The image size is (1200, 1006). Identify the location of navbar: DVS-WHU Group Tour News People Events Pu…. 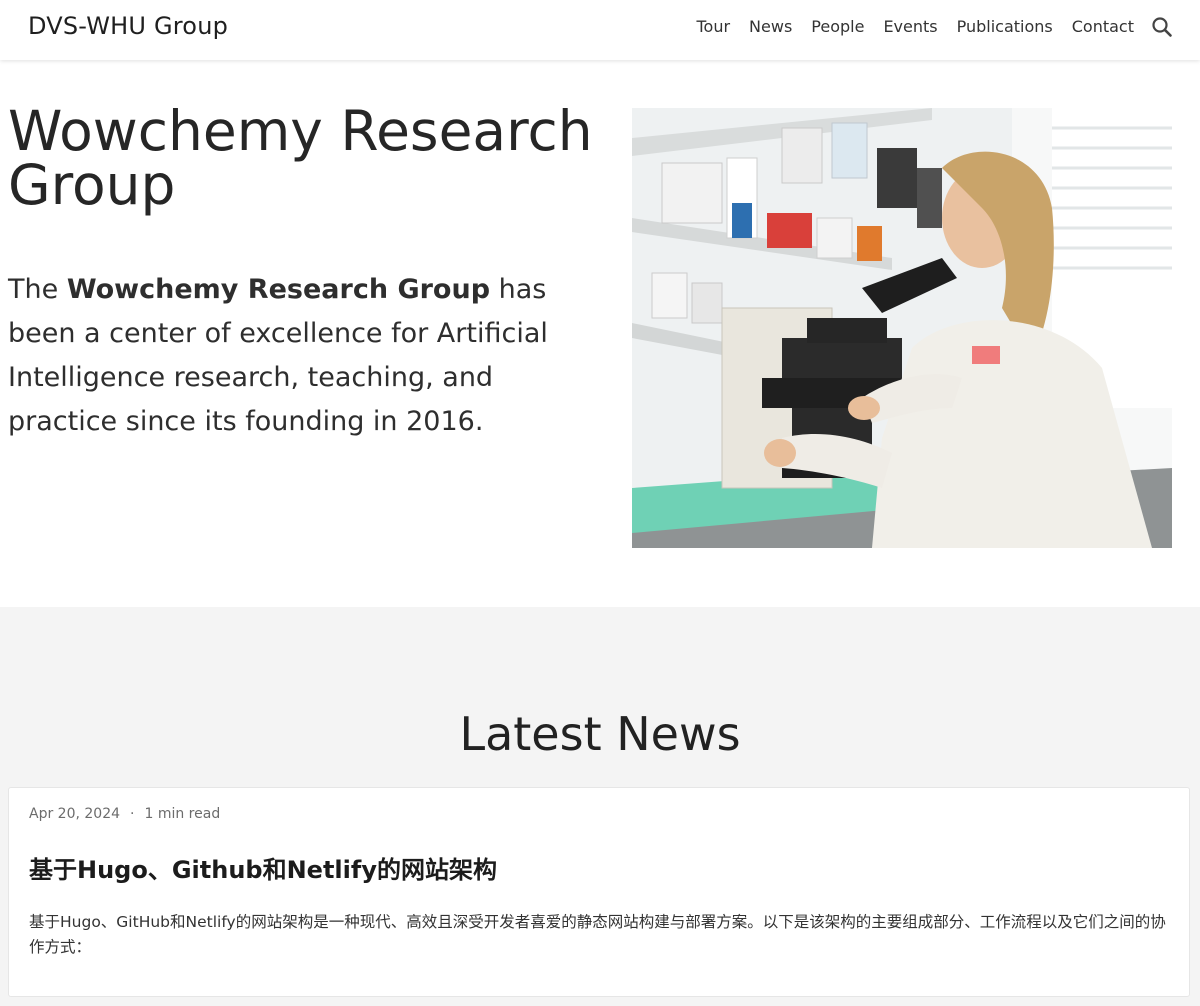
(600, 30).